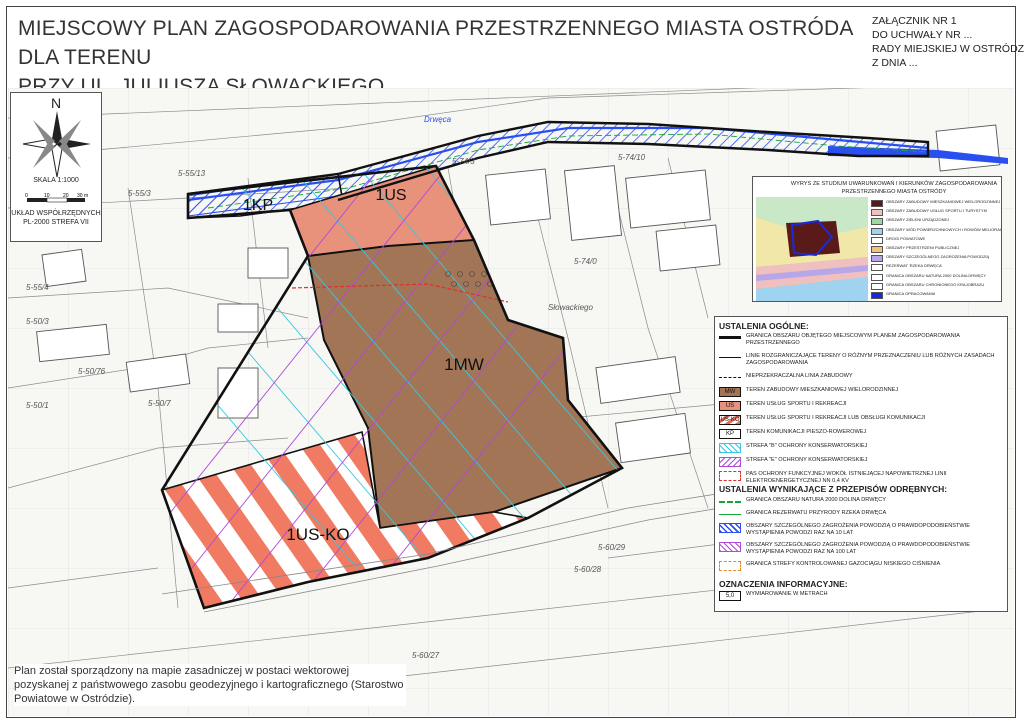 The image size is (1024, 726). Describe the element at coordinates (862, 596) in the screenshot. I see `legend-item: 5,0 WYMIAROWANIE W METRACH` at that location.